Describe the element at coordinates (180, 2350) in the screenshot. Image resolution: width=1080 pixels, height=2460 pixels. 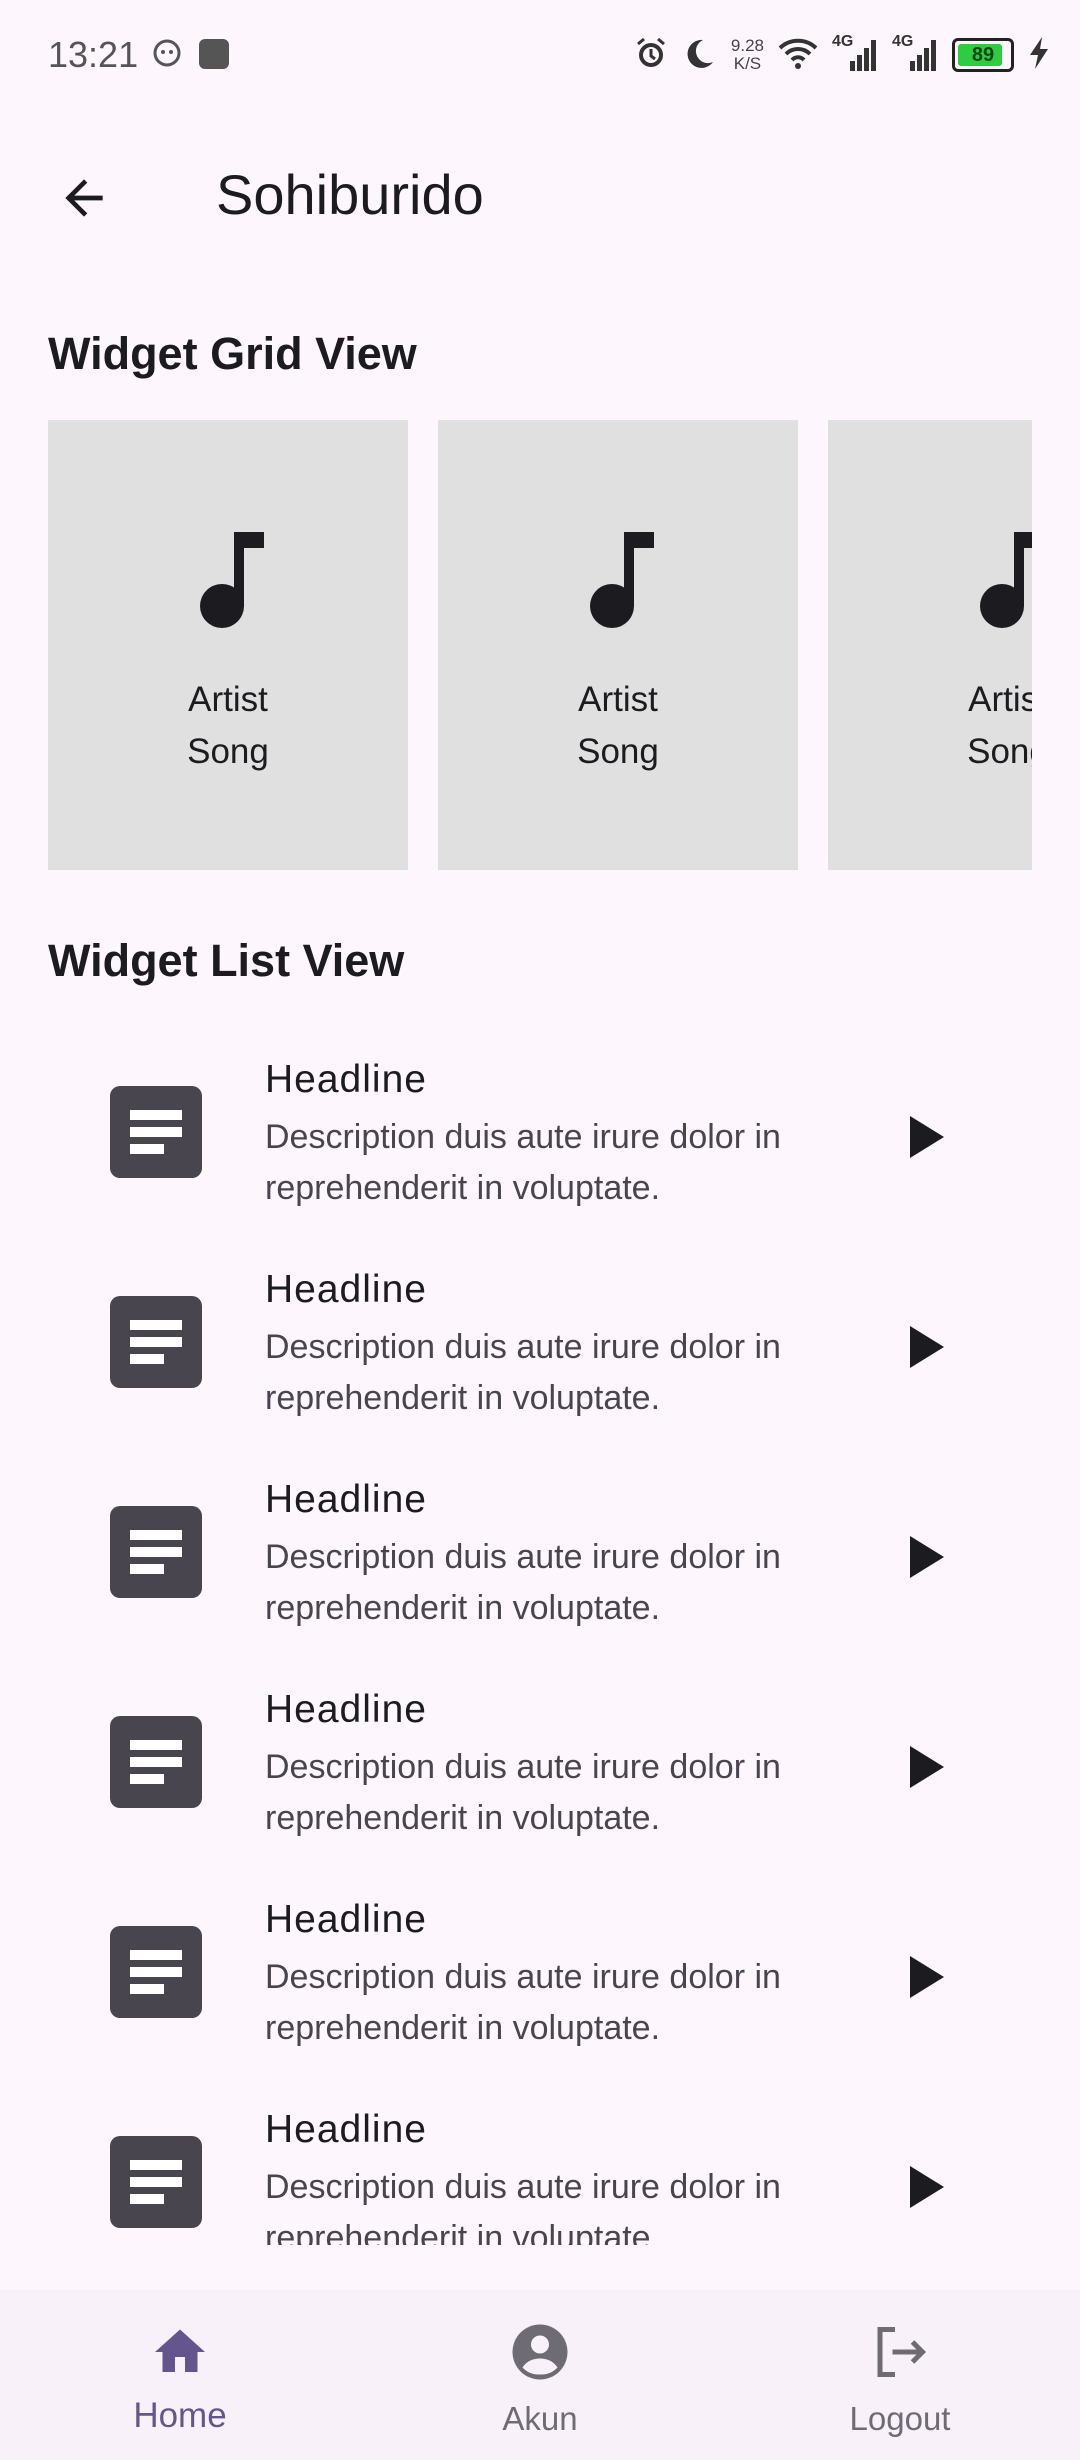
I see `home-icon` at that location.